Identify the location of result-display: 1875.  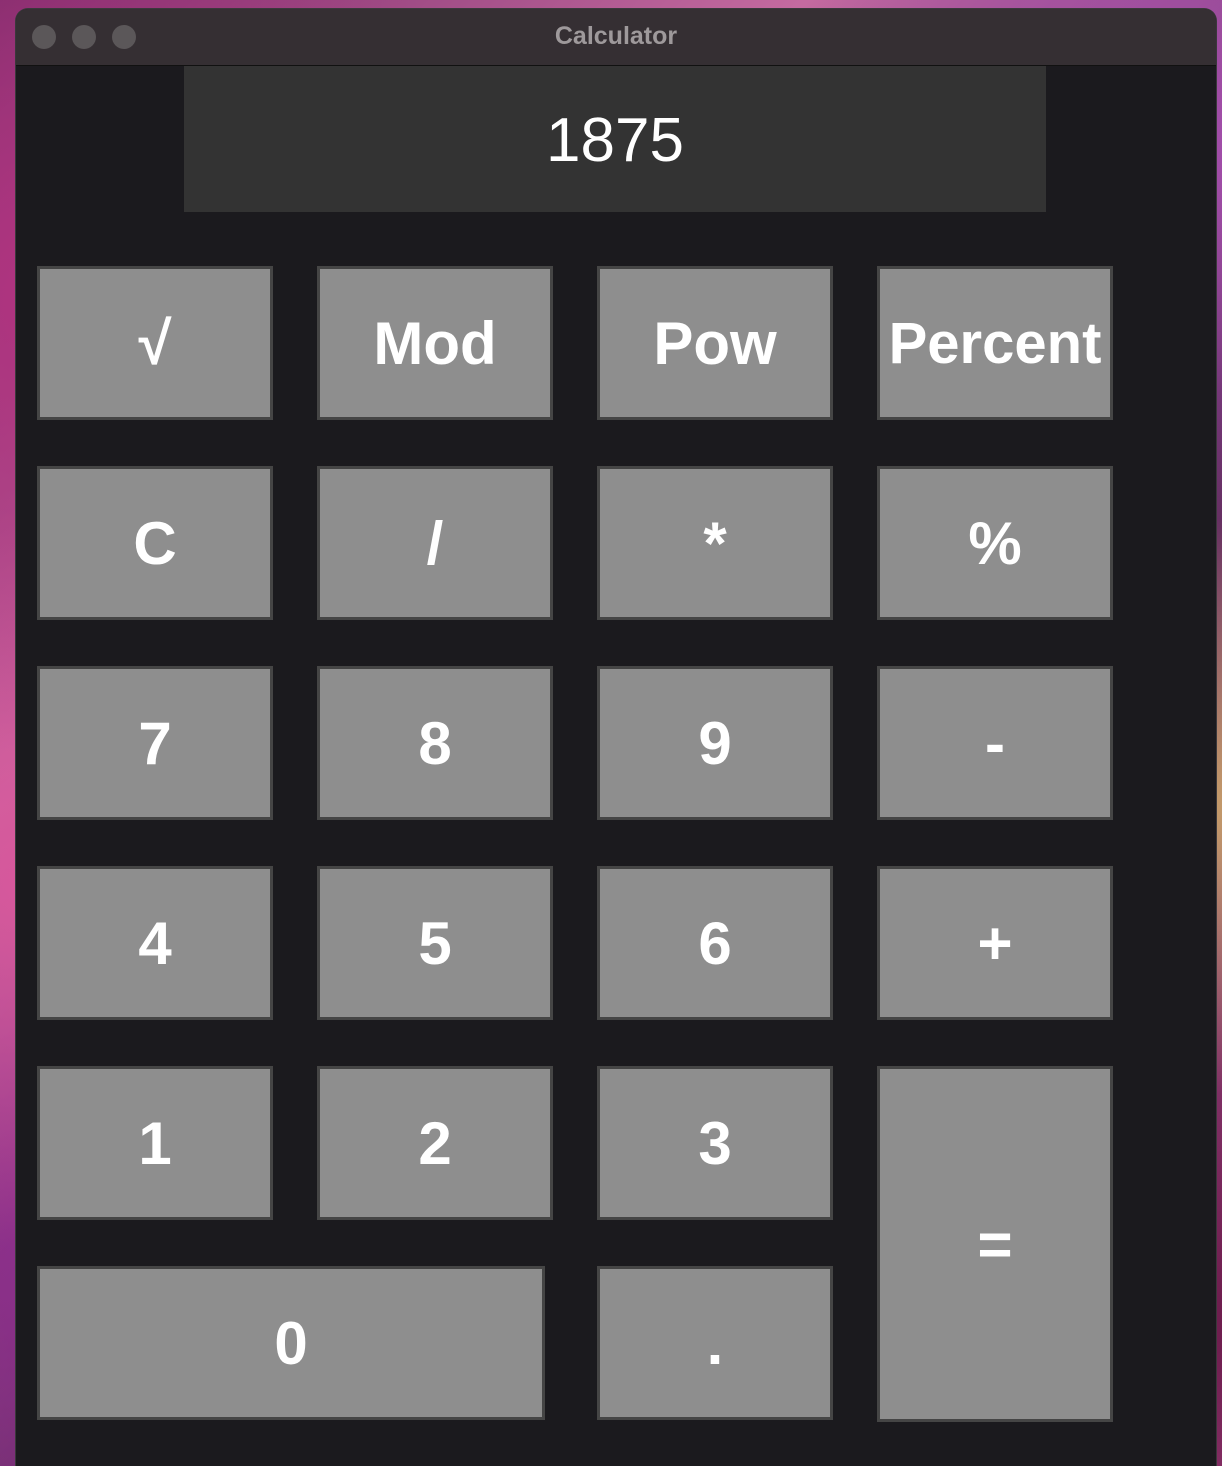
(615, 139).